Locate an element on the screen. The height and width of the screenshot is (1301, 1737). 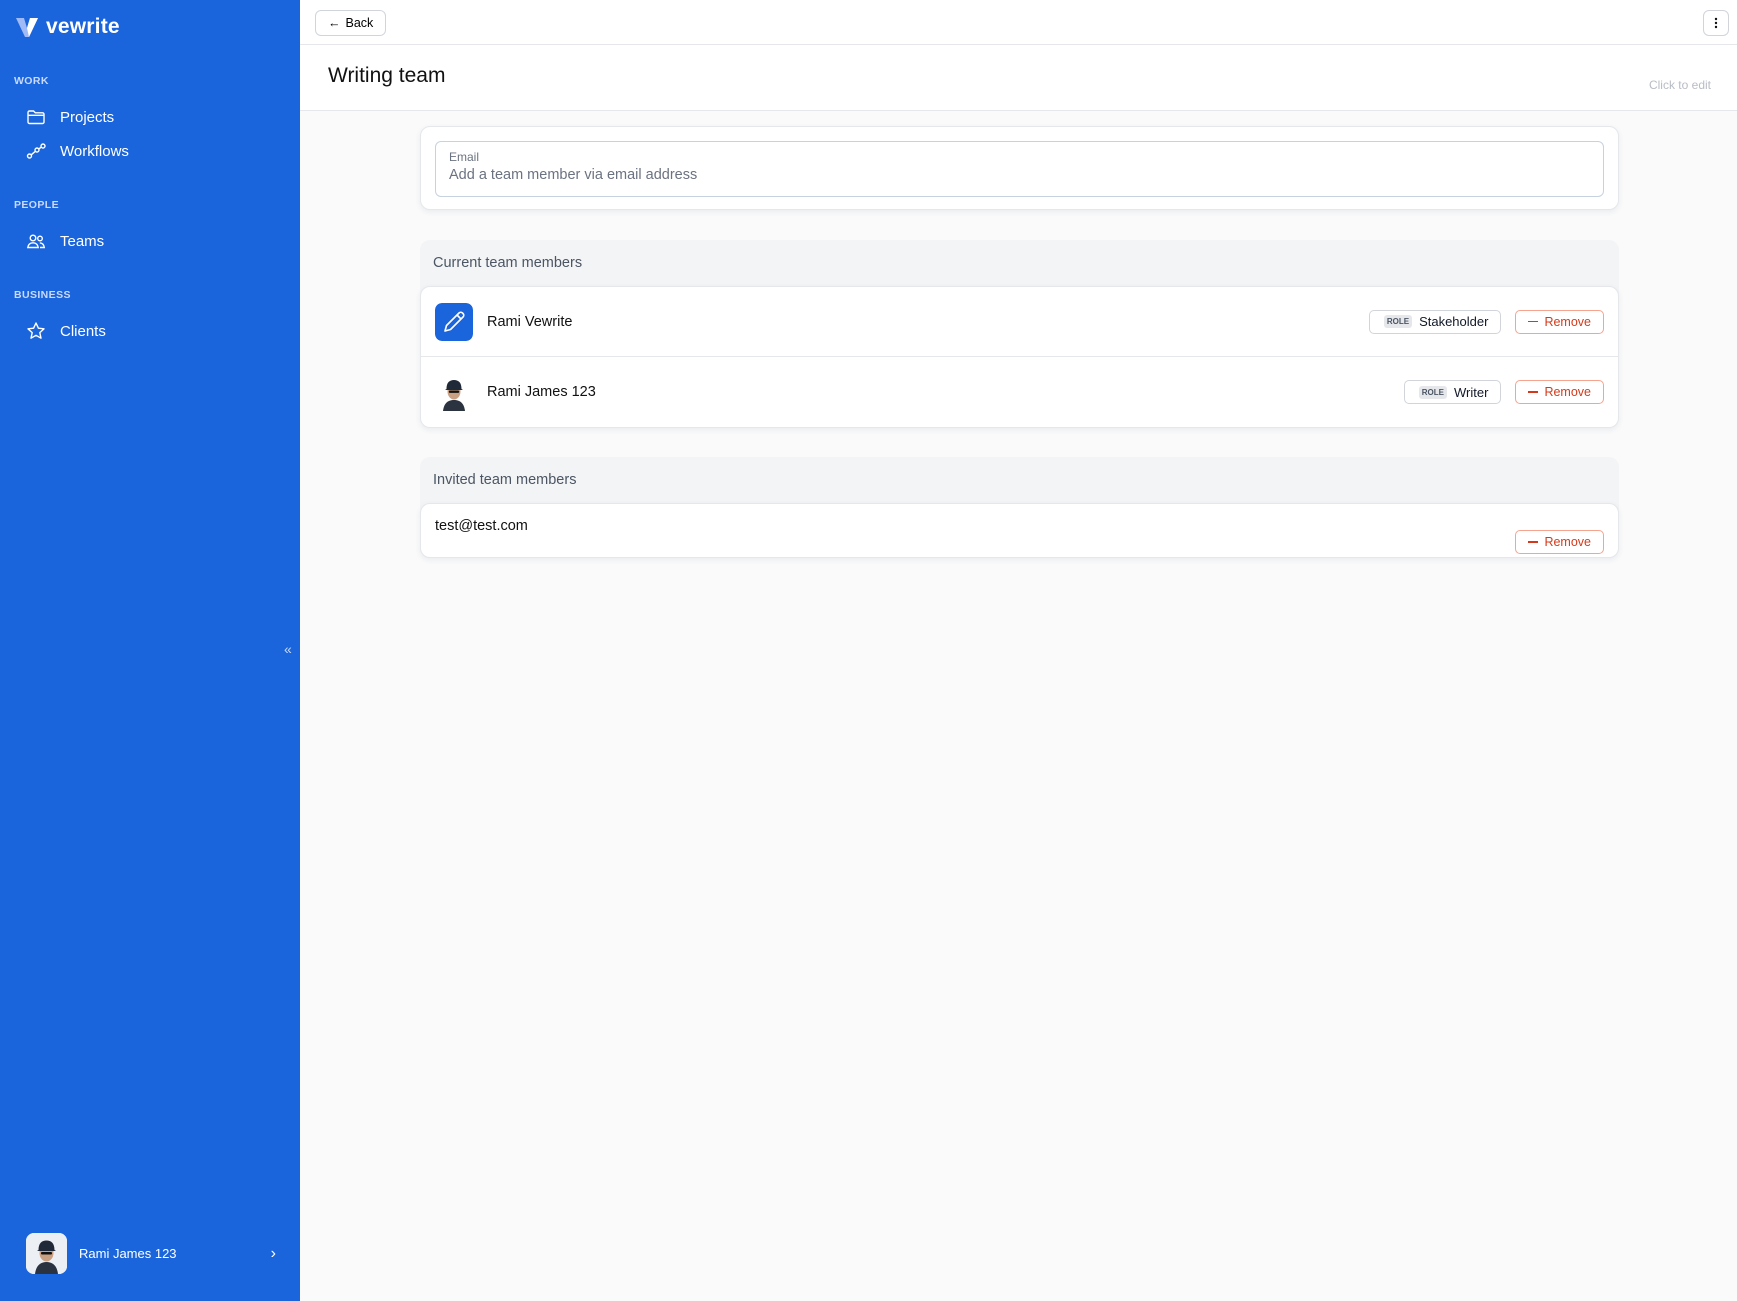
section-title: Current team members is located at coordinates (508, 263).